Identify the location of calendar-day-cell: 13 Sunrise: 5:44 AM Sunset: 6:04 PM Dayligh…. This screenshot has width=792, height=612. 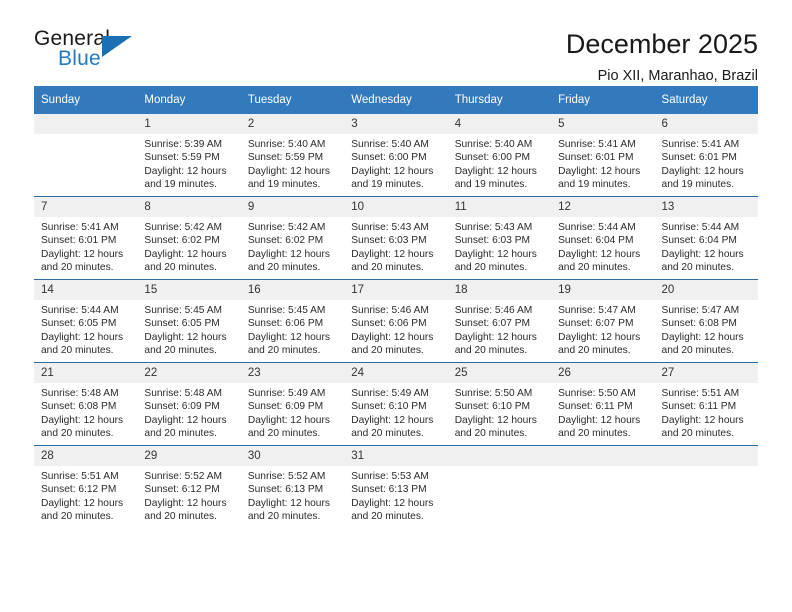
(706, 238).